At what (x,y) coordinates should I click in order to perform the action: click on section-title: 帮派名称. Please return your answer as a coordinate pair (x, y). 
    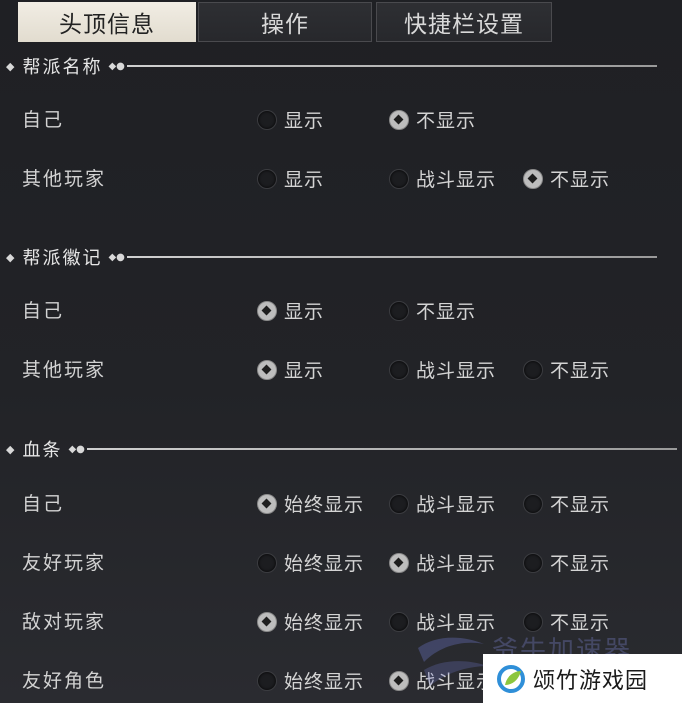
    Looking at the image, I should click on (62, 67).